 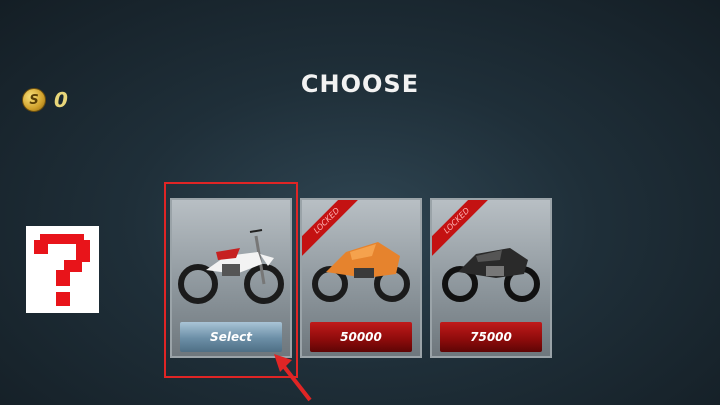 I want to click on unlock-price-button: 75000, so click(x=491, y=337).